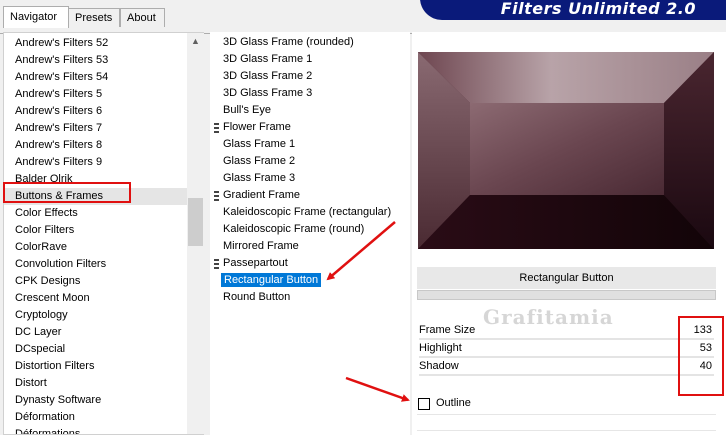  I want to click on category-item: Crescent Moon, so click(97, 298).